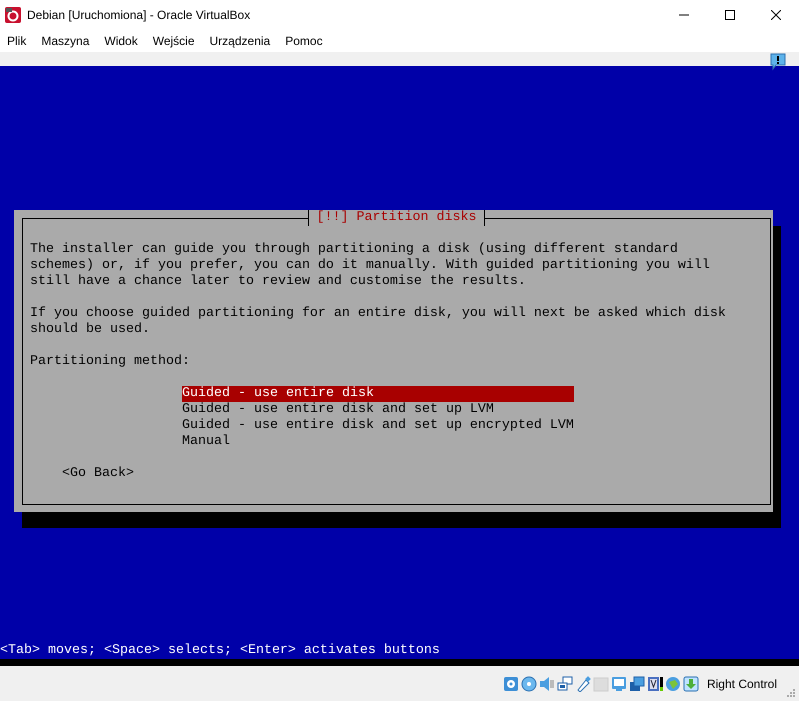  Describe the element at coordinates (121, 41) in the screenshot. I see `menu-item: Widok` at that location.